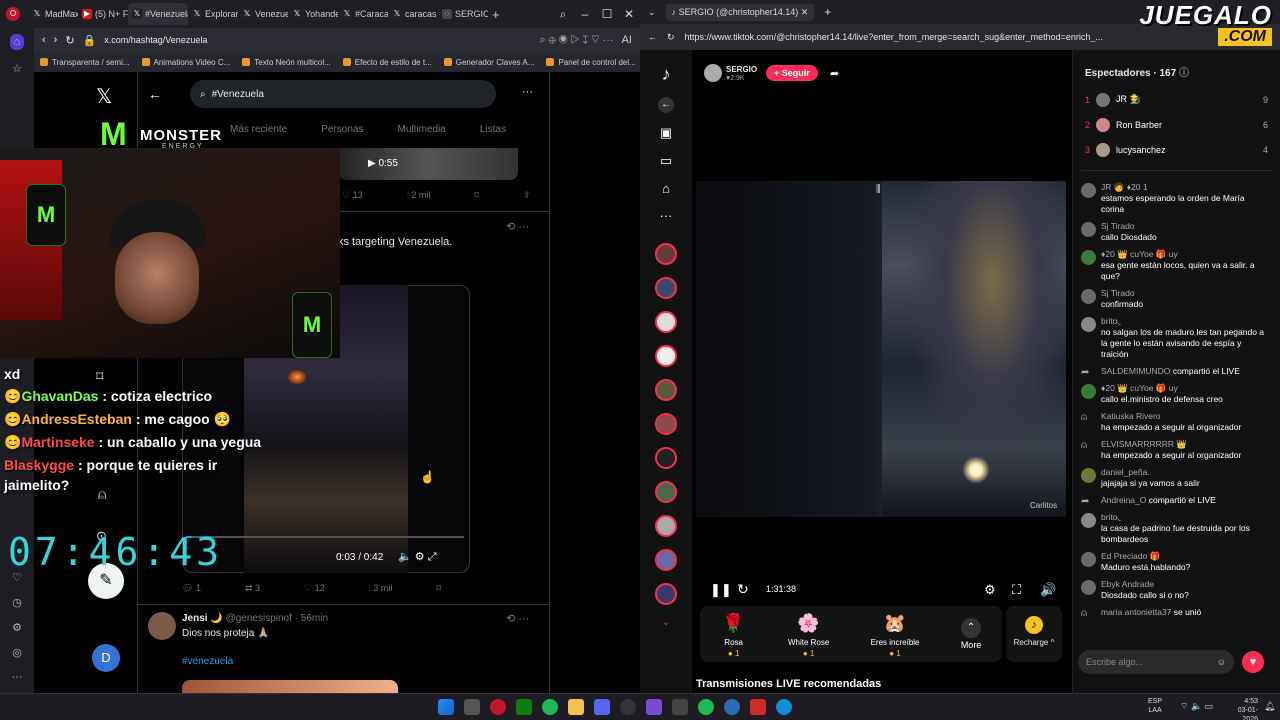  Describe the element at coordinates (1048, 590) in the screenshot. I see `volume-icon: 🔊` at that location.